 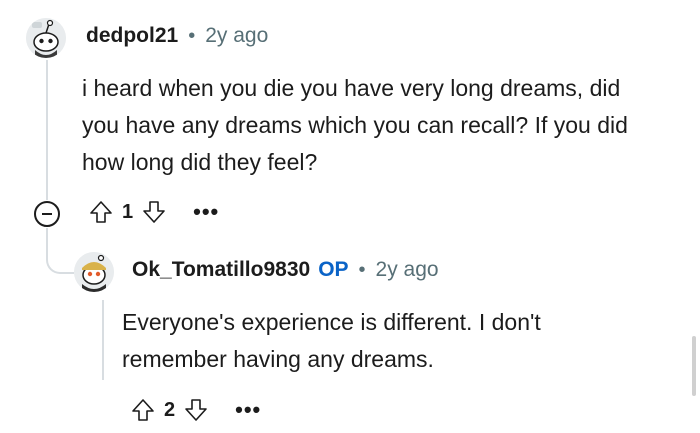 I want to click on comment-meta: Ok_Tomatillo9830 OP • 2y ago, so click(x=285, y=270).